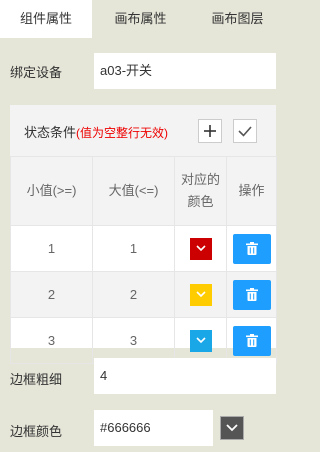 Image resolution: width=320 pixels, height=452 pixels. What do you see at coordinates (51, 248) in the screenshot?
I see `min-value-cell: 1` at bounding box center [51, 248].